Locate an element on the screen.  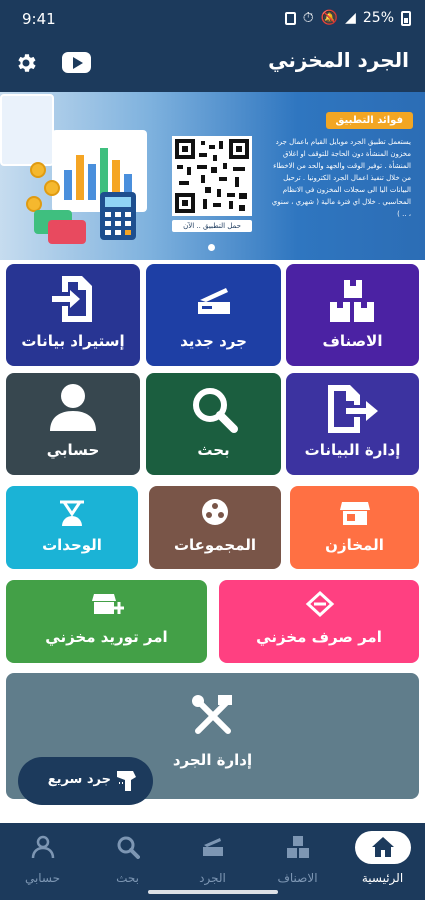
nav-account: حسابي is located at coordinates (42, 861).